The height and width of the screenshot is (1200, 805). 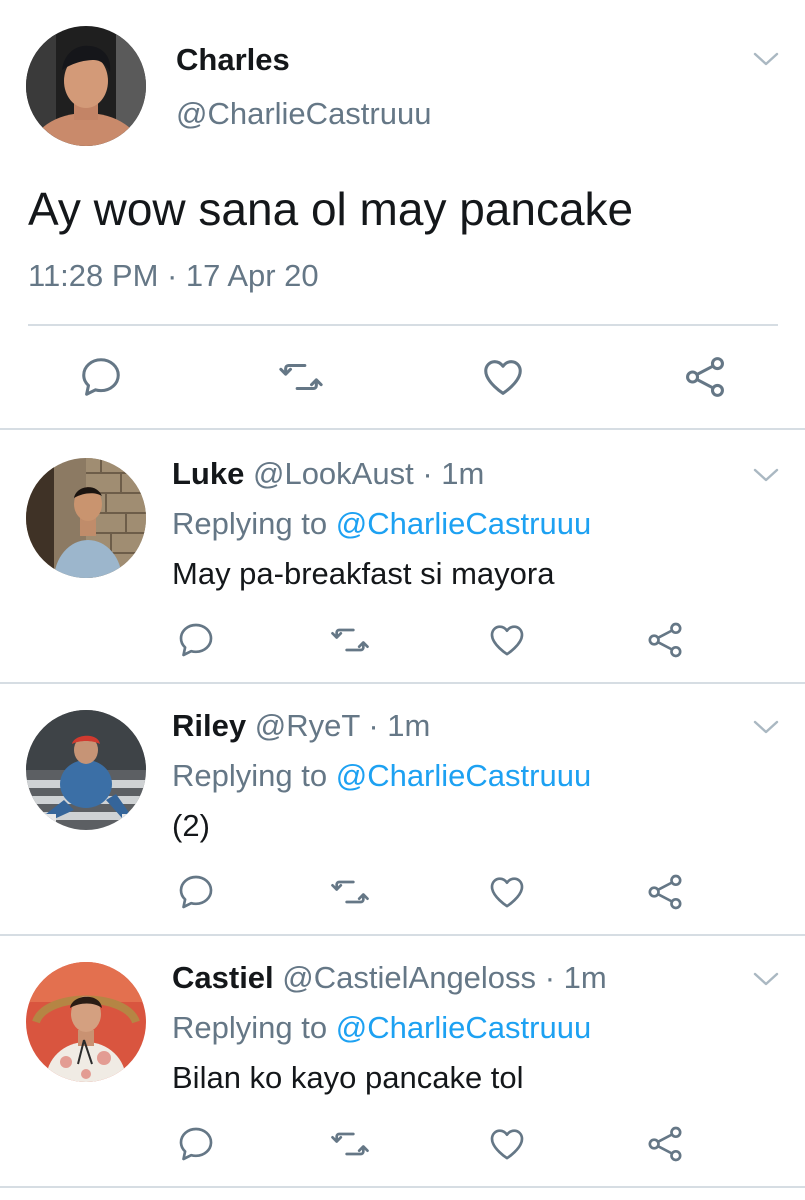 I want to click on display-name: Castiel, so click(x=223, y=977).